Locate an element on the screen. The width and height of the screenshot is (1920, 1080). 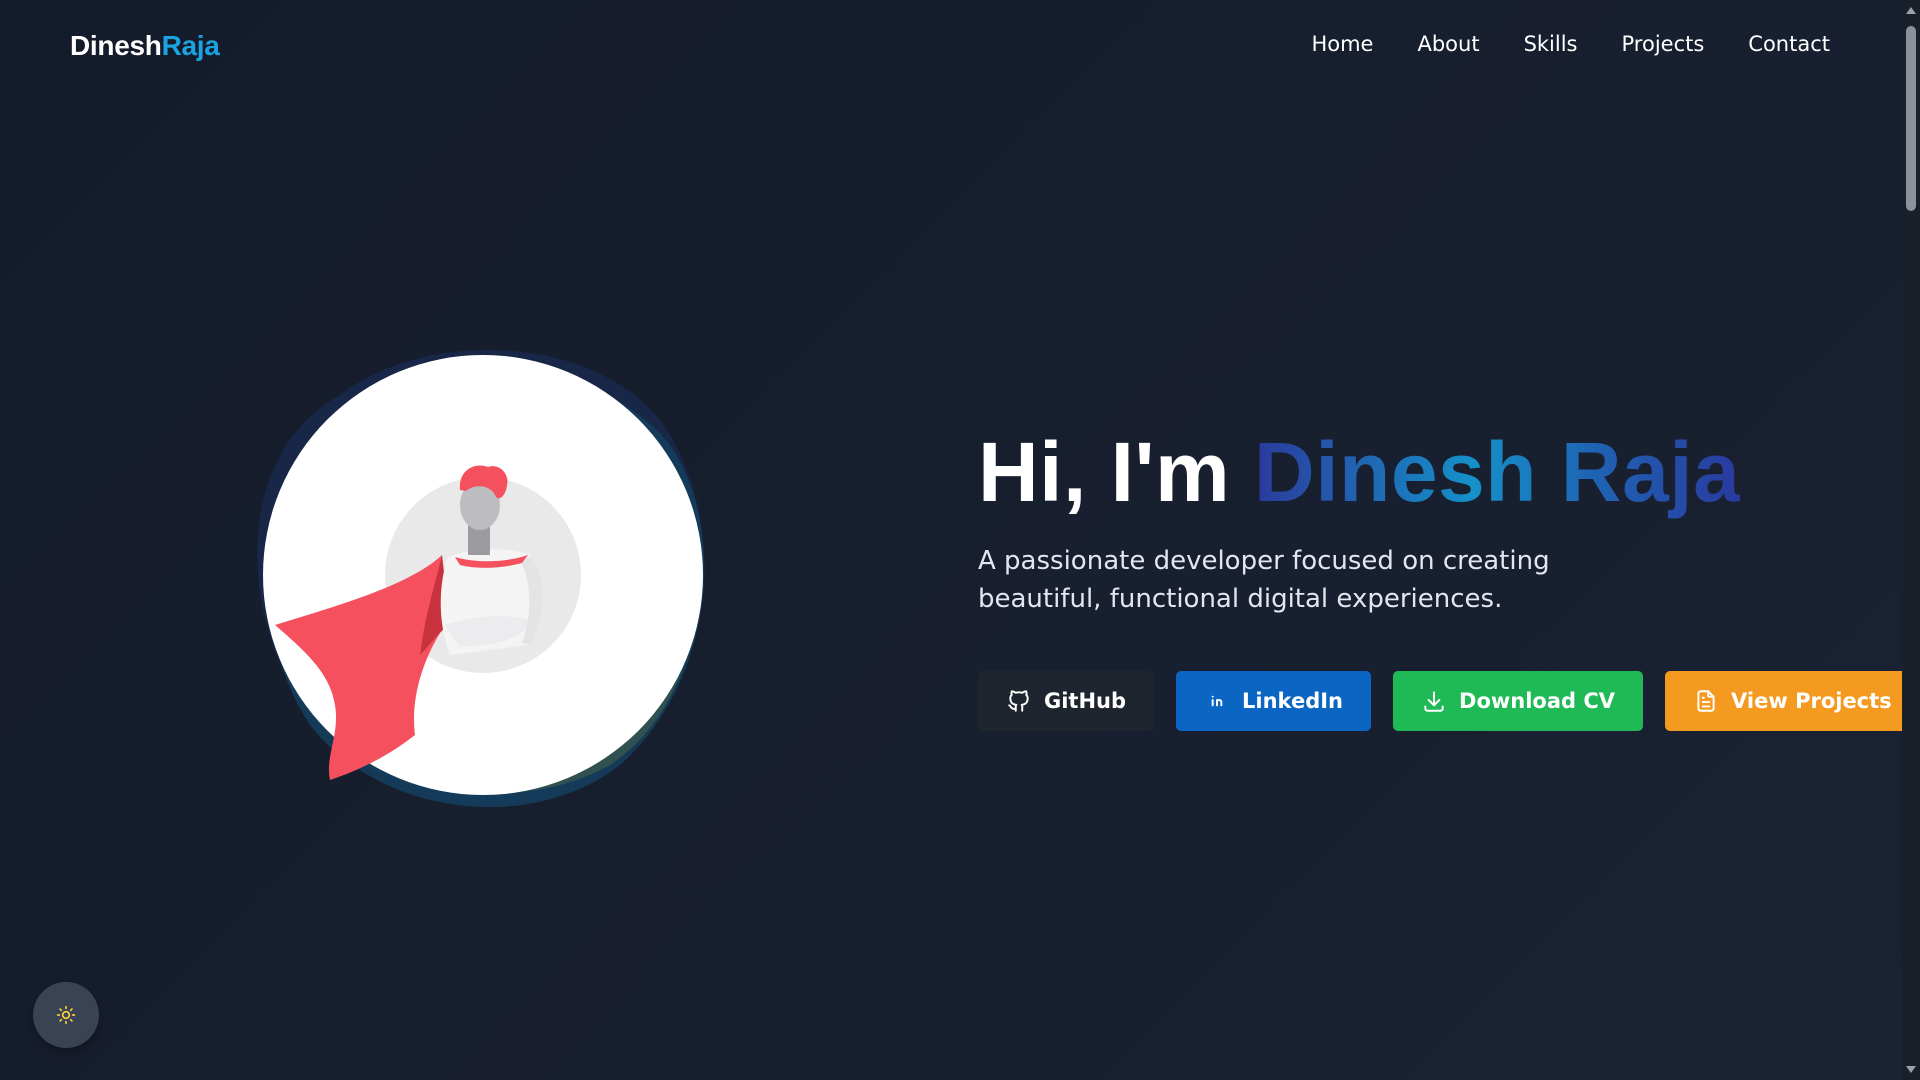
nav-link-skills: Skills is located at coordinates (1551, 44).